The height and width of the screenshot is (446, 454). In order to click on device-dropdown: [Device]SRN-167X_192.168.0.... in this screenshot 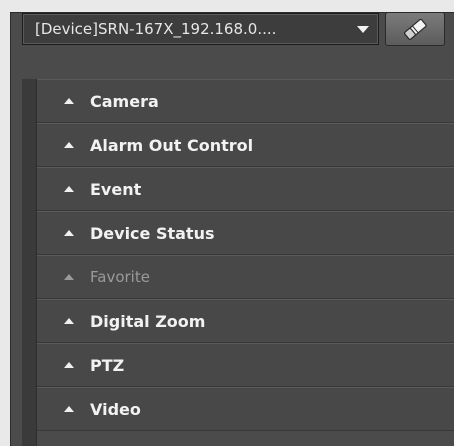, I will do `click(200, 29)`.